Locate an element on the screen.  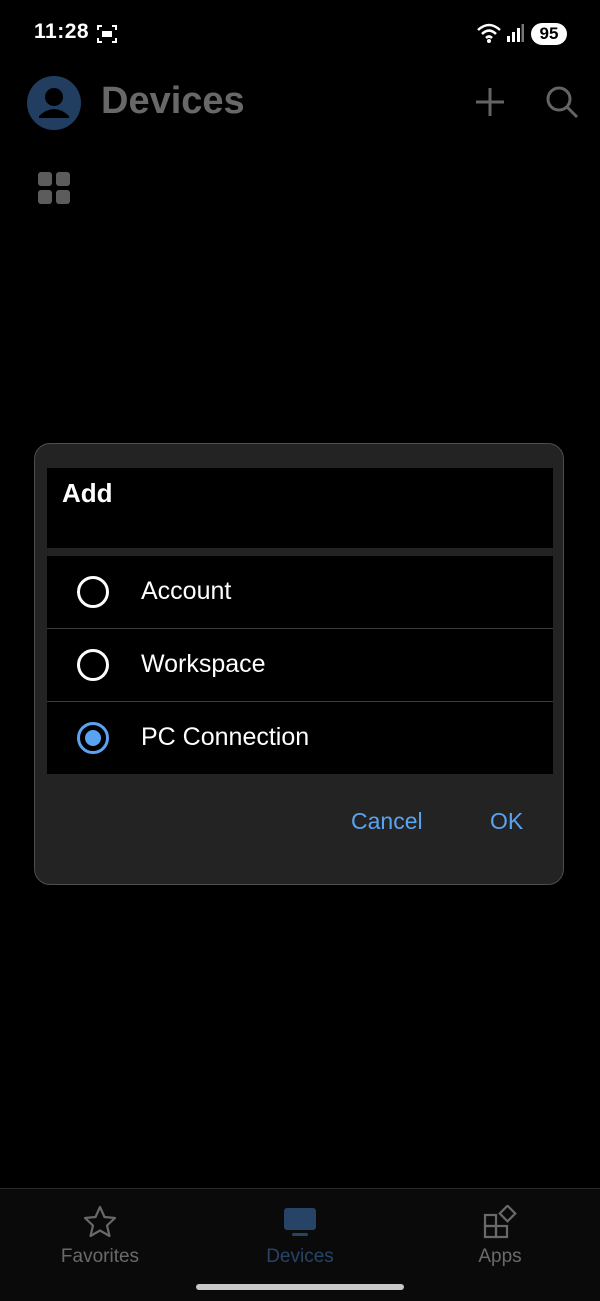
nav-label: Devices is located at coordinates (300, 1256).